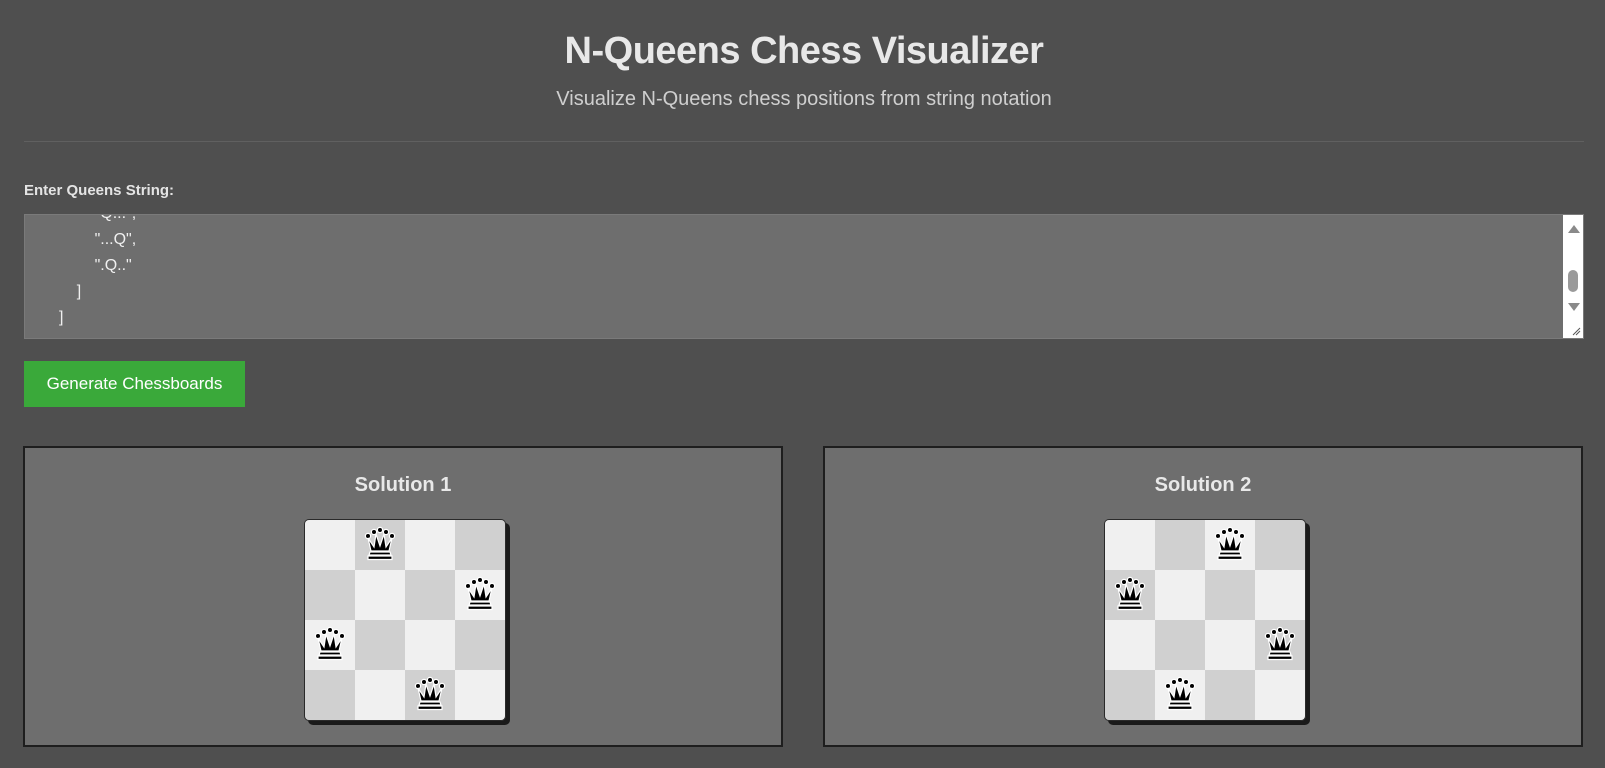 The width and height of the screenshot is (1605, 768). What do you see at coordinates (1574, 229) in the screenshot?
I see `scroll-up-arrow-icon` at bounding box center [1574, 229].